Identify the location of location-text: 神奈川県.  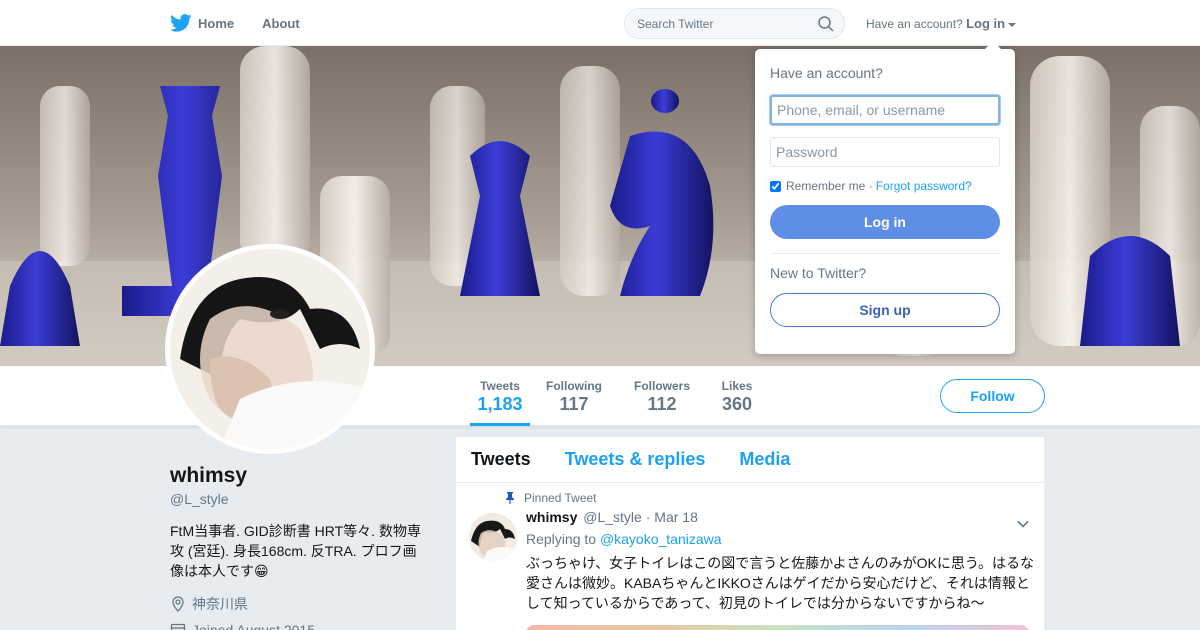
(220, 604).